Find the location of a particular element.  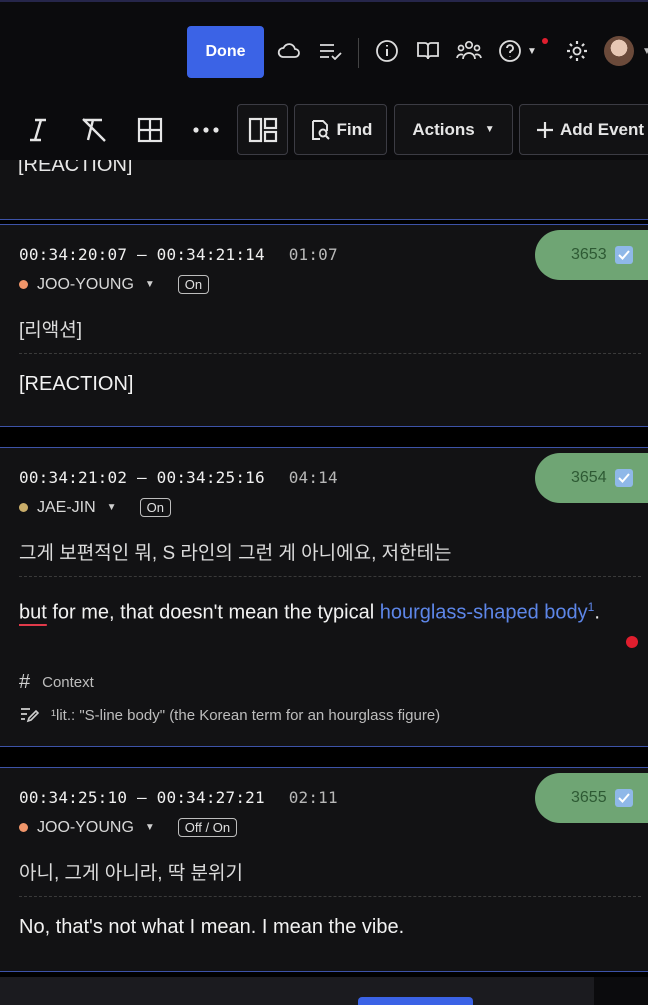

event-number-badge: 3655 is located at coordinates (591, 798).